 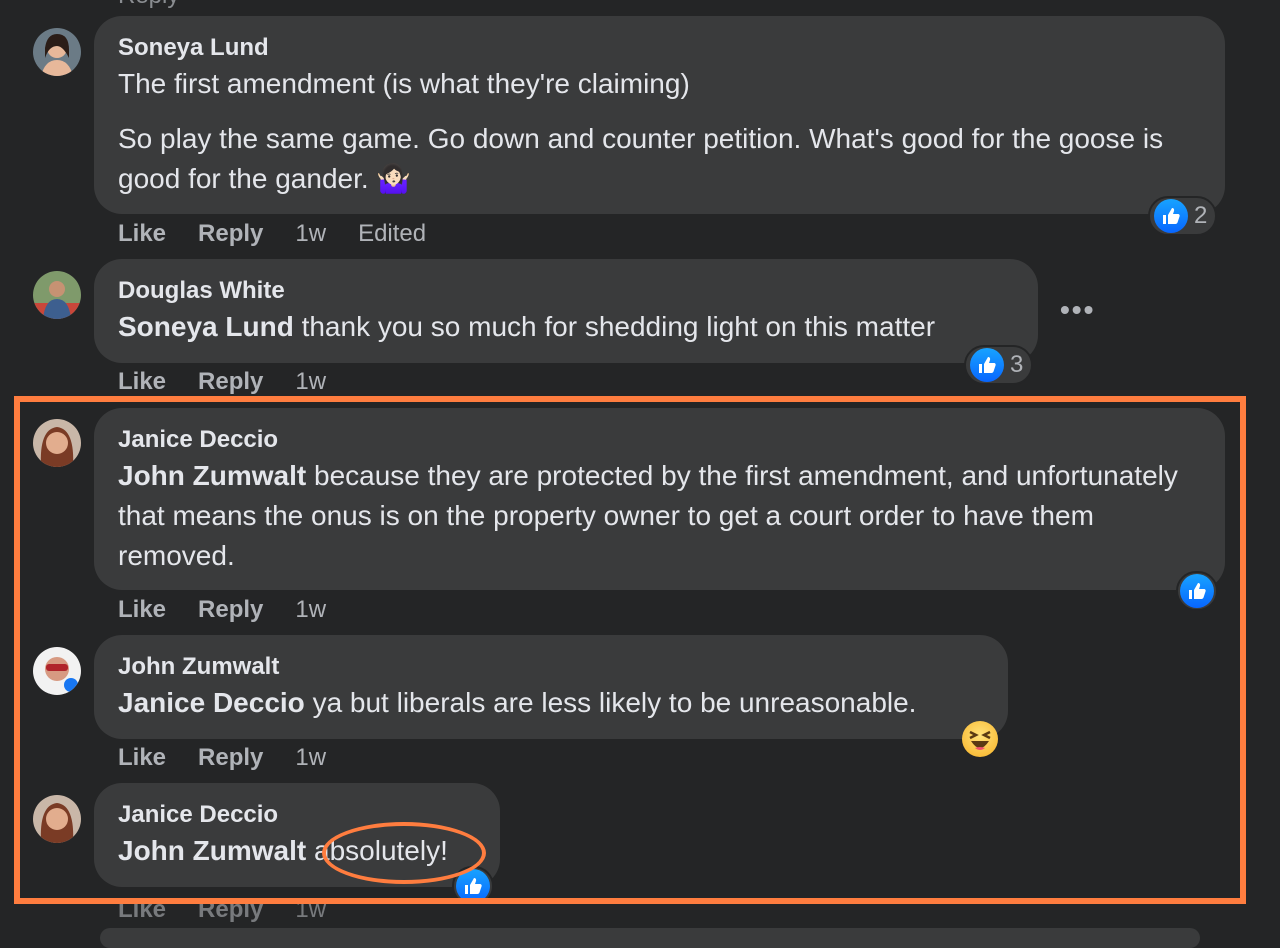 I want to click on comment-author: Soneya Lund, so click(x=659, y=48).